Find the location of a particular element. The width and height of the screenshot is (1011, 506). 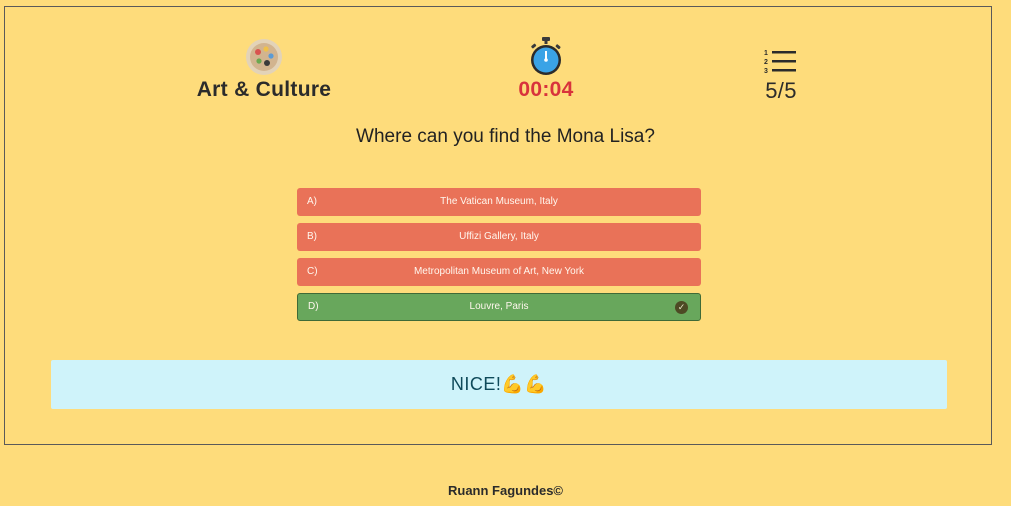

footer-credit: Ruann Fagundes© is located at coordinates (505, 490).